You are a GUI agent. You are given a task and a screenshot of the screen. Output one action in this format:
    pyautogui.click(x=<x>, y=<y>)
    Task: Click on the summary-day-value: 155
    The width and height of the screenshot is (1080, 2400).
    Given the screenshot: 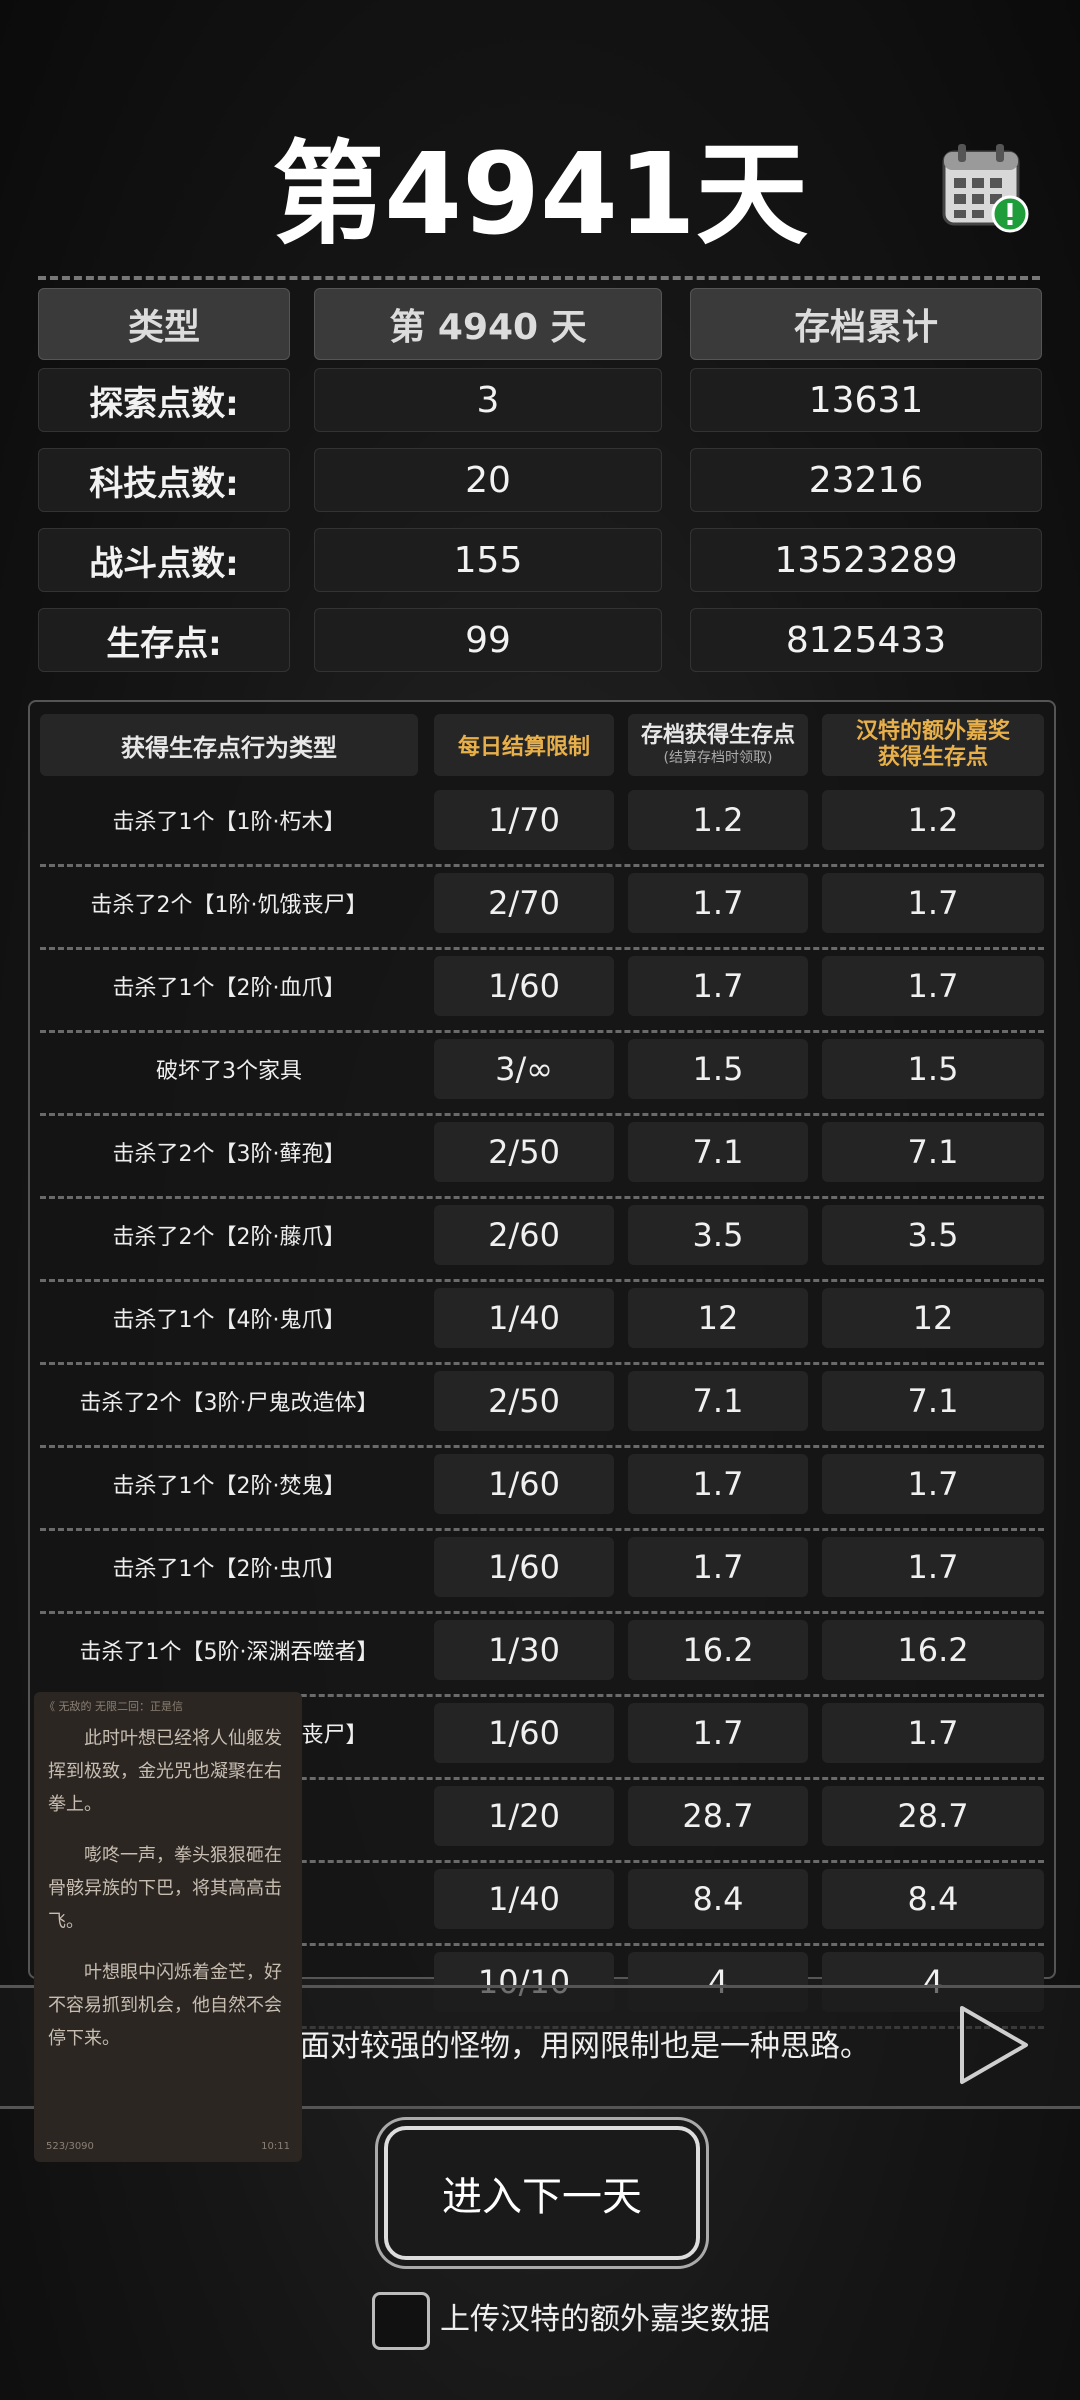 What is the action you would take?
    pyautogui.click(x=488, y=560)
    